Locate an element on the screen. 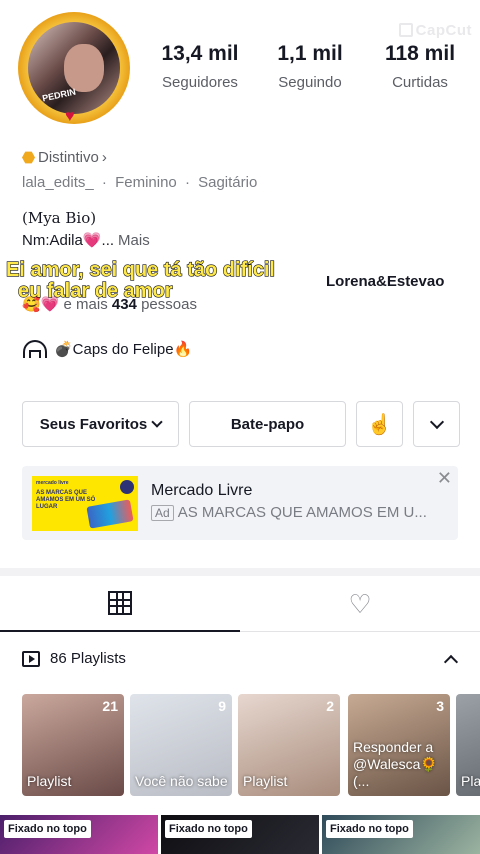 The image size is (480, 854). chevron-up-icon is located at coordinates (451, 661).